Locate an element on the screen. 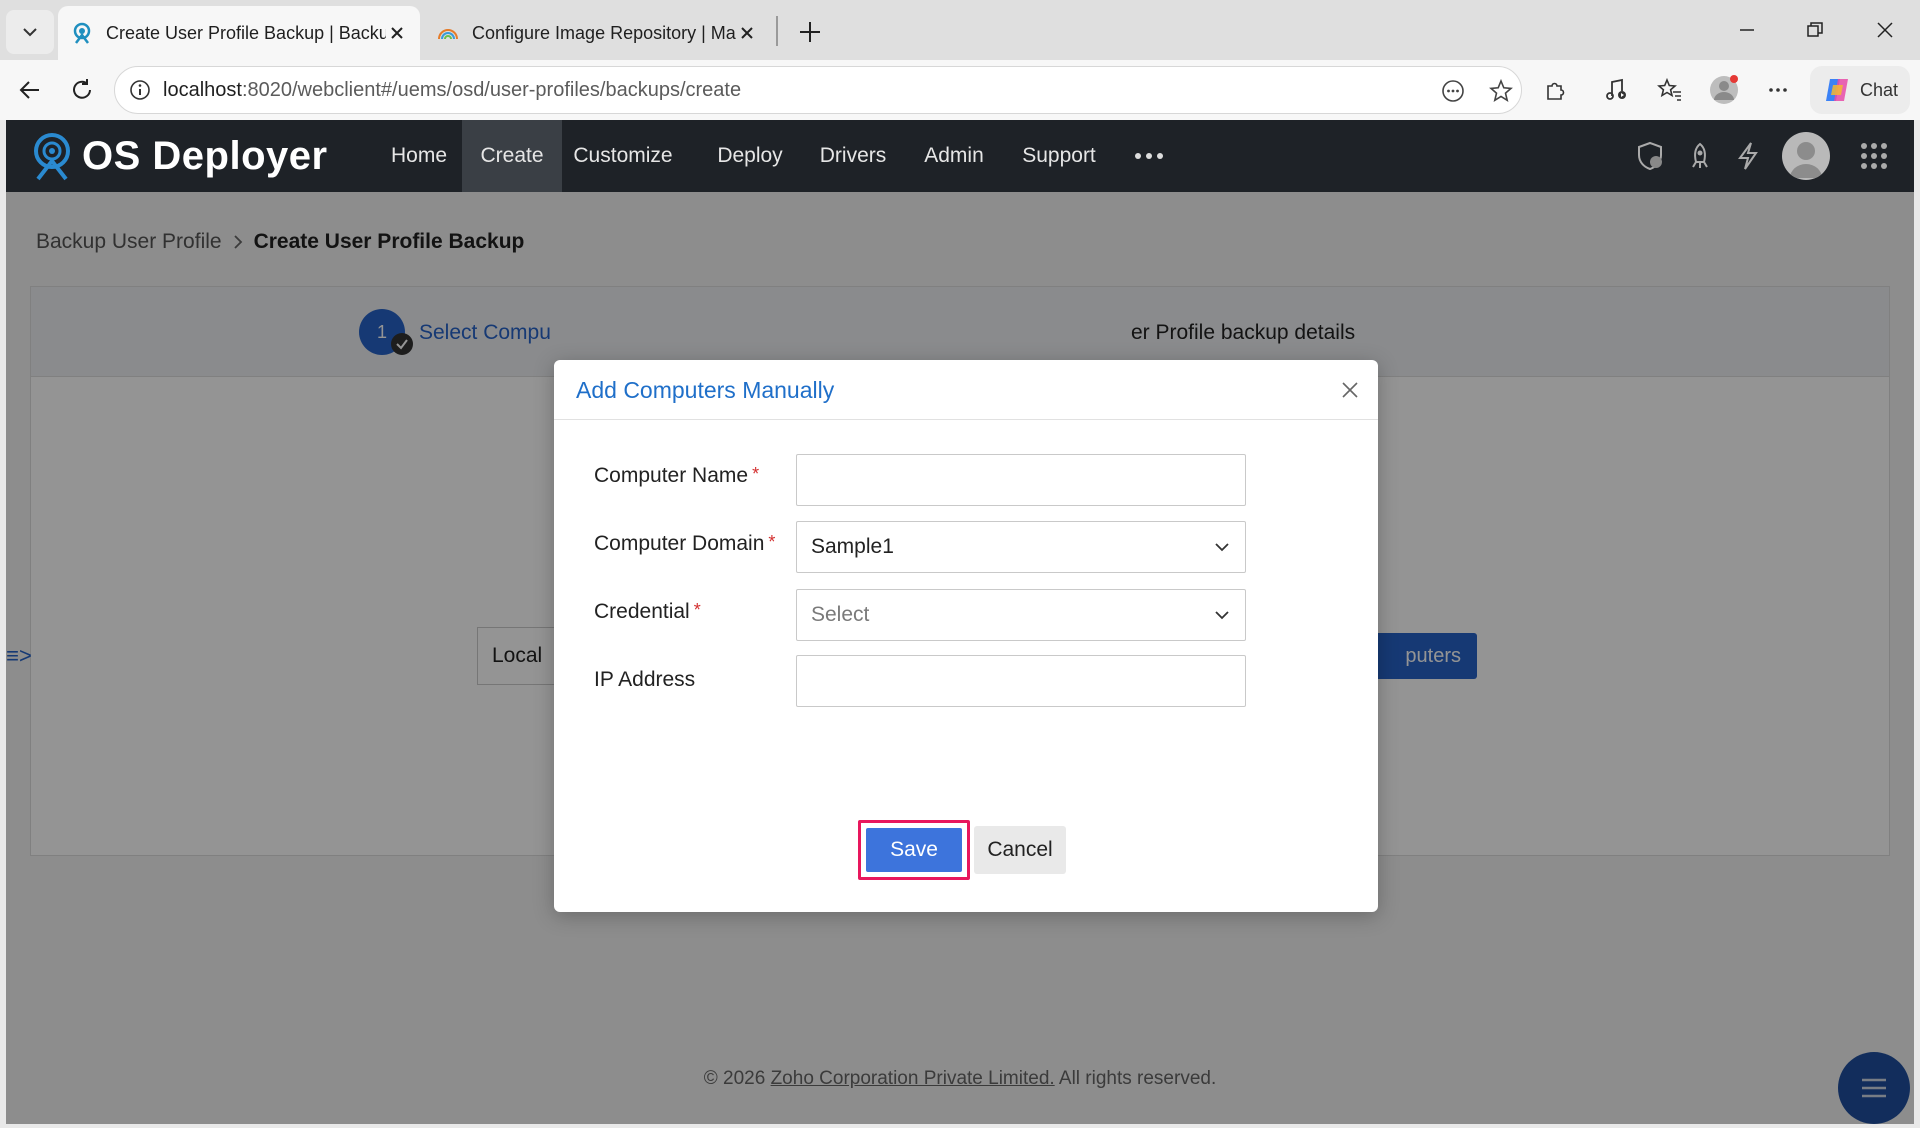 The height and width of the screenshot is (1128, 1920). dialog-header: Add Computers Manually is located at coordinates (966, 390).